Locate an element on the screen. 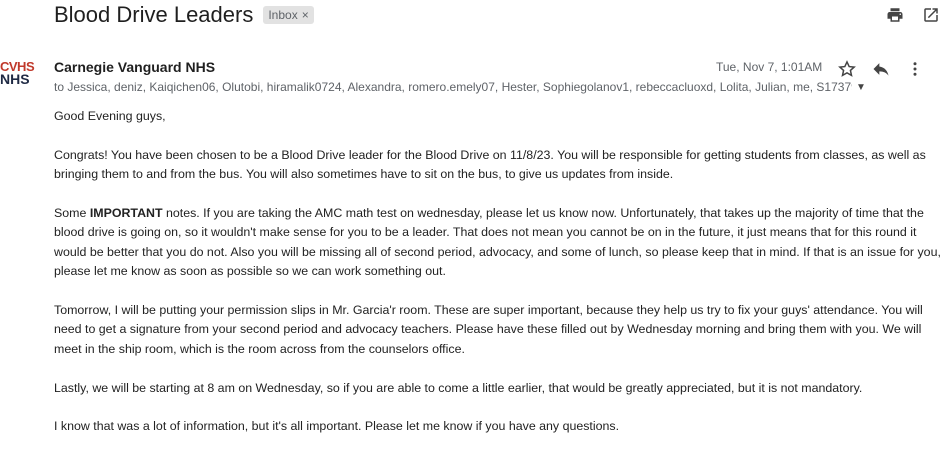 This screenshot has height=456, width=952. label-text: Inbox is located at coordinates (283, 15).